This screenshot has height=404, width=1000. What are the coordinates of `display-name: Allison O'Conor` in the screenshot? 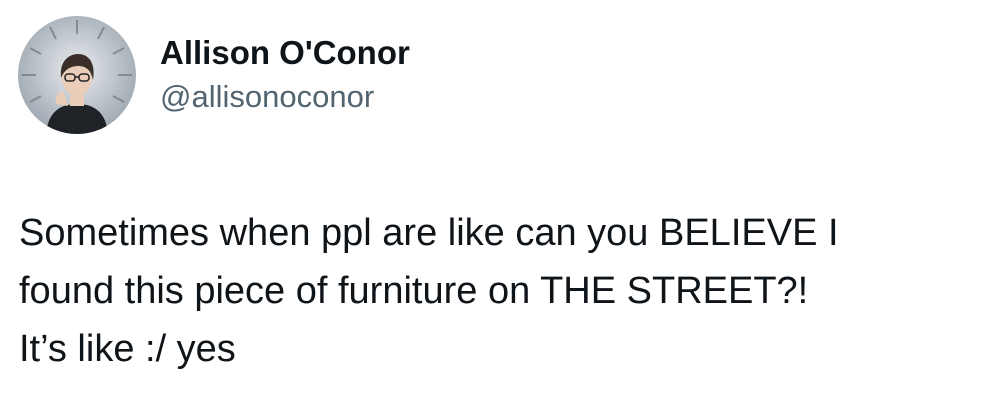 It's located at (285, 53).